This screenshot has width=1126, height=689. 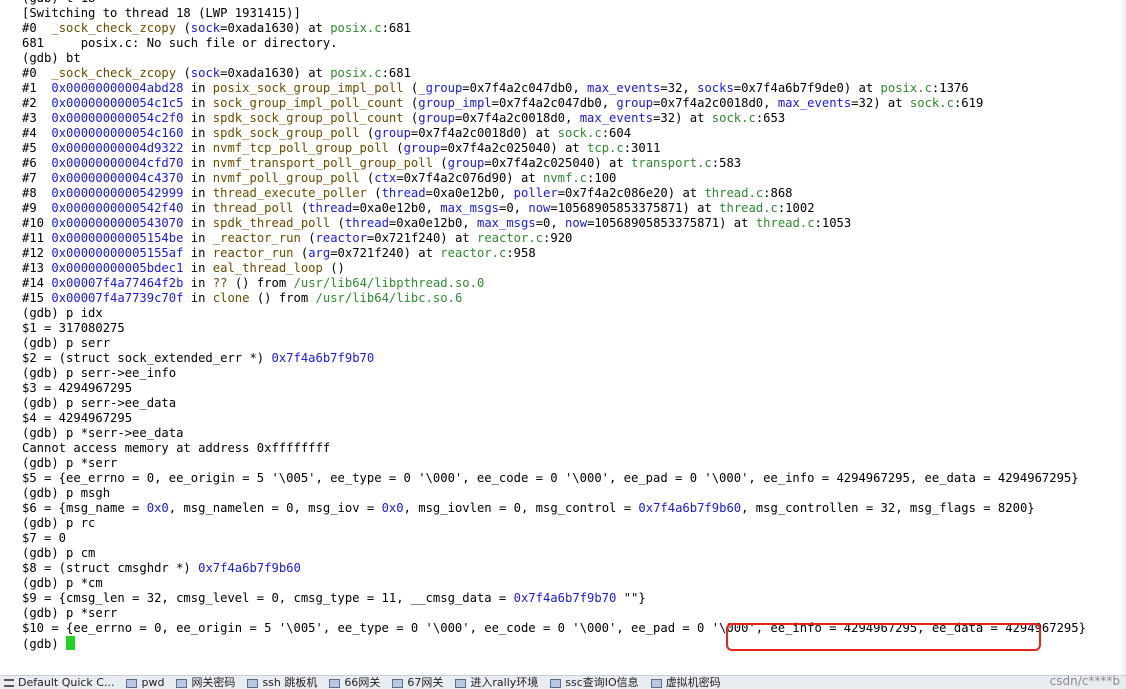 What do you see at coordinates (1124, 337) in the screenshot?
I see `terminal-scrollbar` at bounding box center [1124, 337].